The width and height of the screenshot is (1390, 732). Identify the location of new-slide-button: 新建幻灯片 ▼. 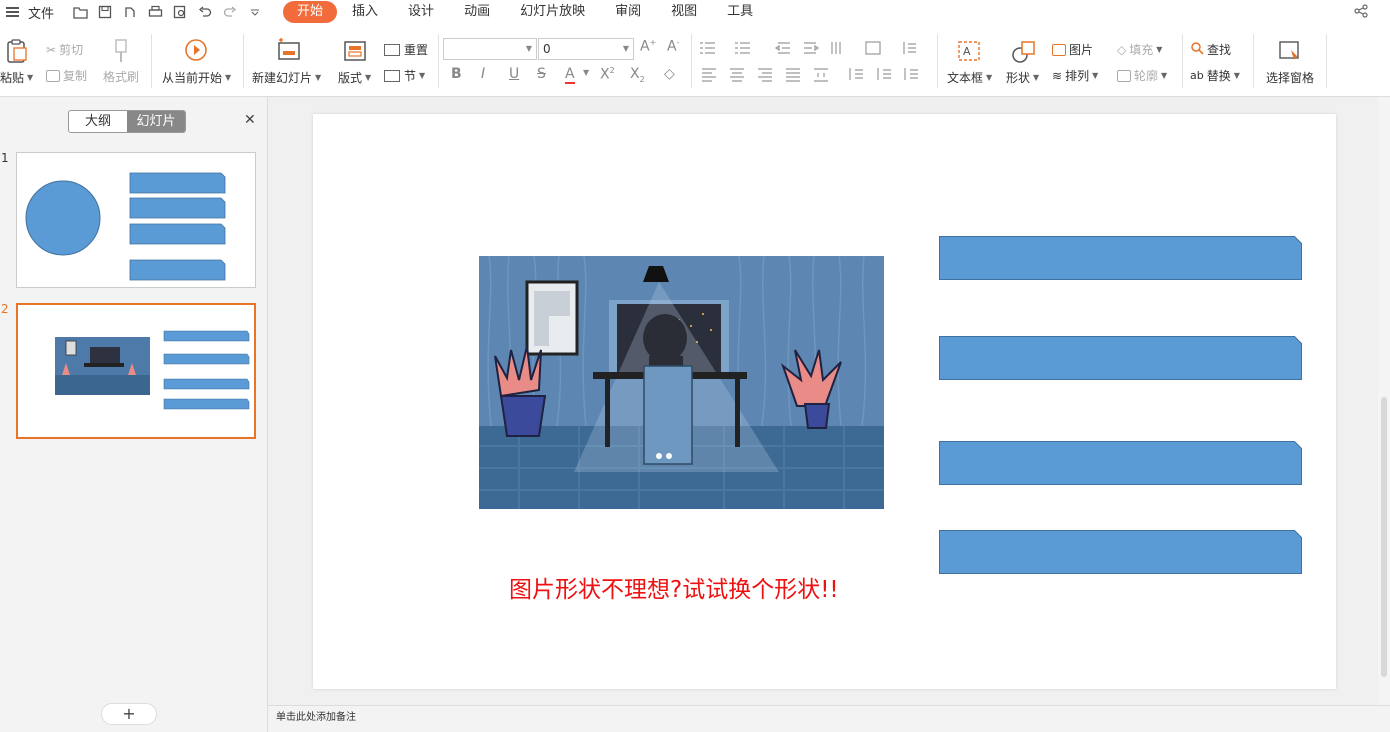
(286, 77).